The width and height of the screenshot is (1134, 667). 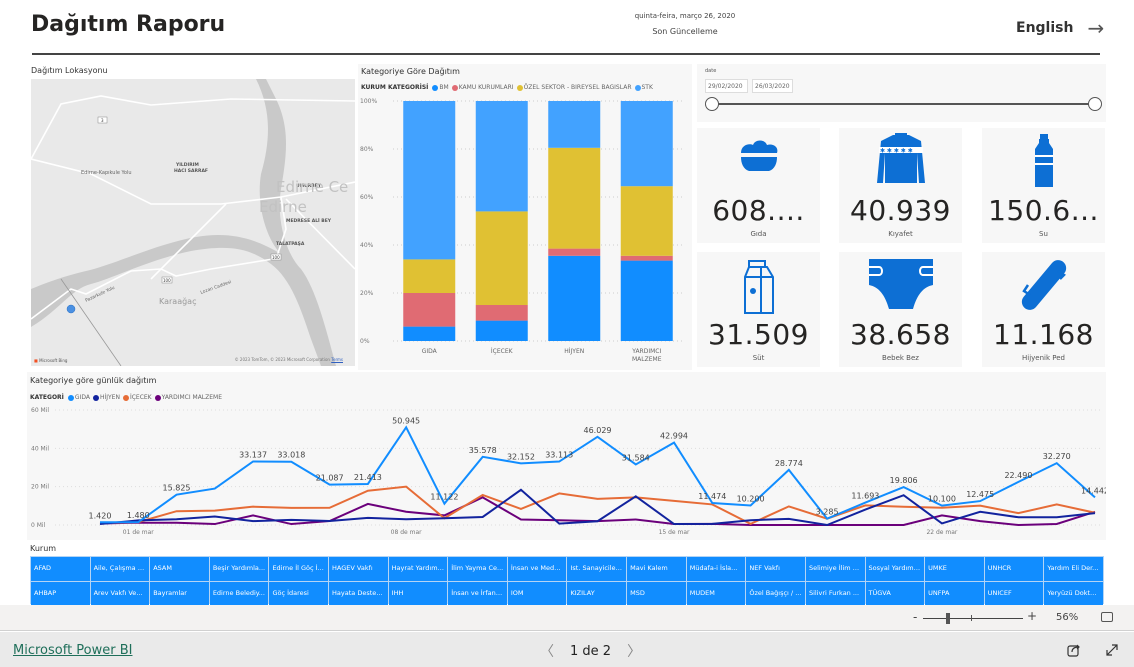 What do you see at coordinates (483, 450) in the screenshot?
I see `data-label: 35.578` at bounding box center [483, 450].